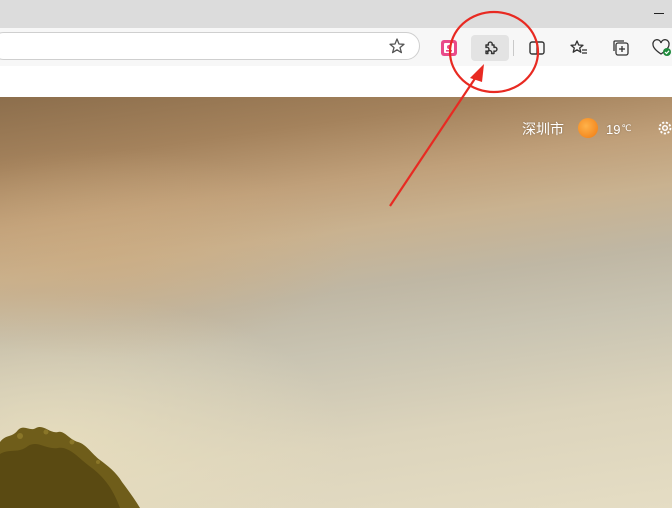 Image resolution: width=672 pixels, height=508 pixels. What do you see at coordinates (537, 48) in the screenshot?
I see `split-screen-icon` at bounding box center [537, 48].